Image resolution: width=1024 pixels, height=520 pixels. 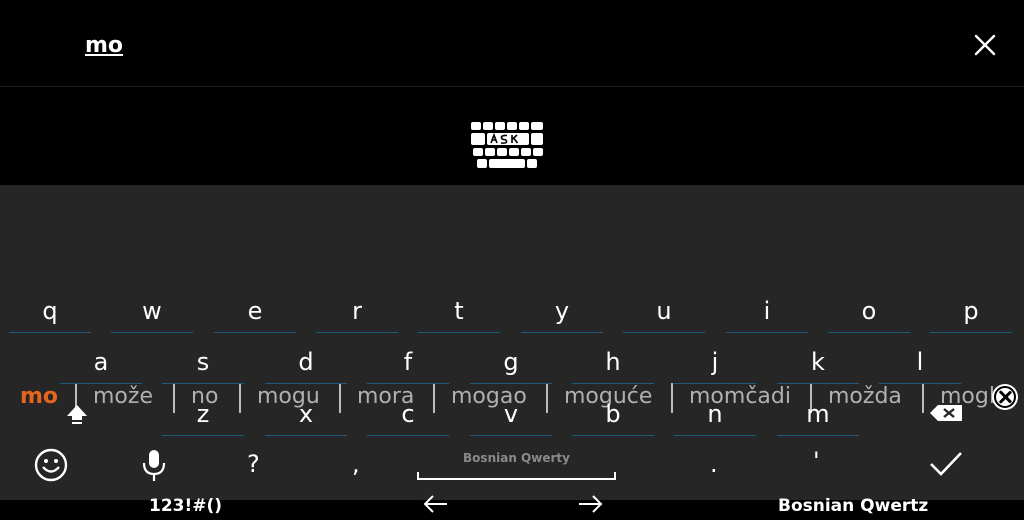 I want to click on key-t: t, so click(x=459, y=310).